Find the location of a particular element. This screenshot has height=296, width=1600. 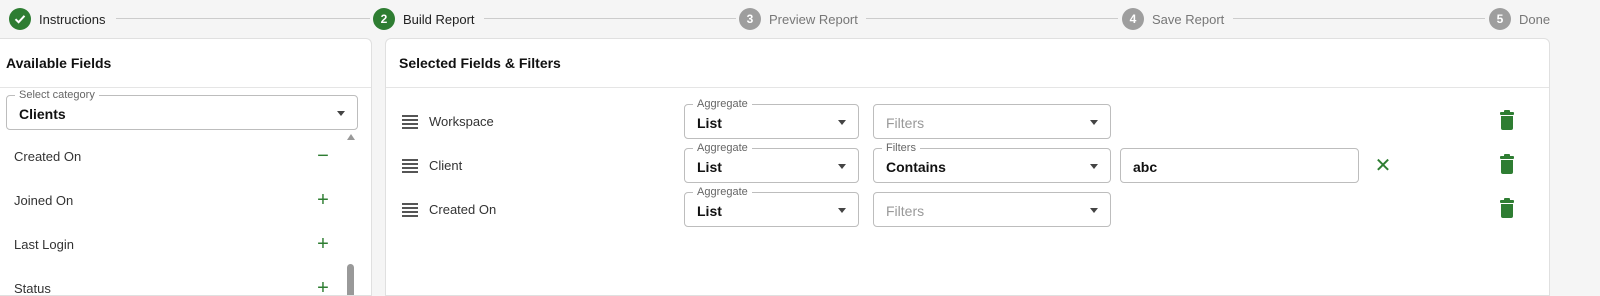

list-item: Last Login + is located at coordinates (170, 244).